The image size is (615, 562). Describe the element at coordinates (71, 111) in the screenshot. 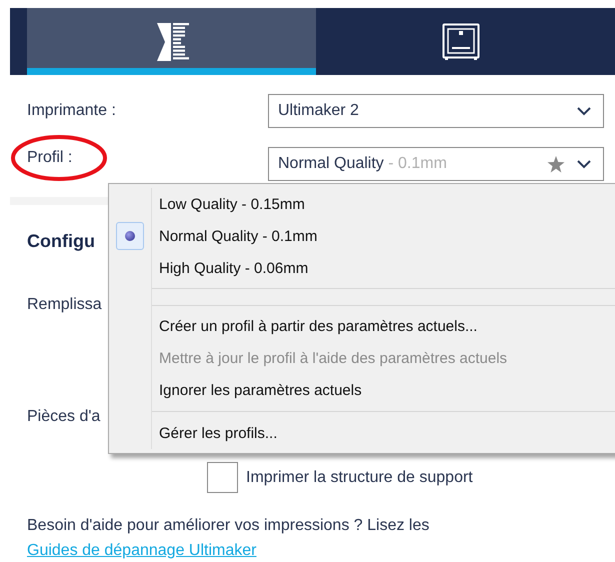

I see `field-label: Imprimante :` at that location.